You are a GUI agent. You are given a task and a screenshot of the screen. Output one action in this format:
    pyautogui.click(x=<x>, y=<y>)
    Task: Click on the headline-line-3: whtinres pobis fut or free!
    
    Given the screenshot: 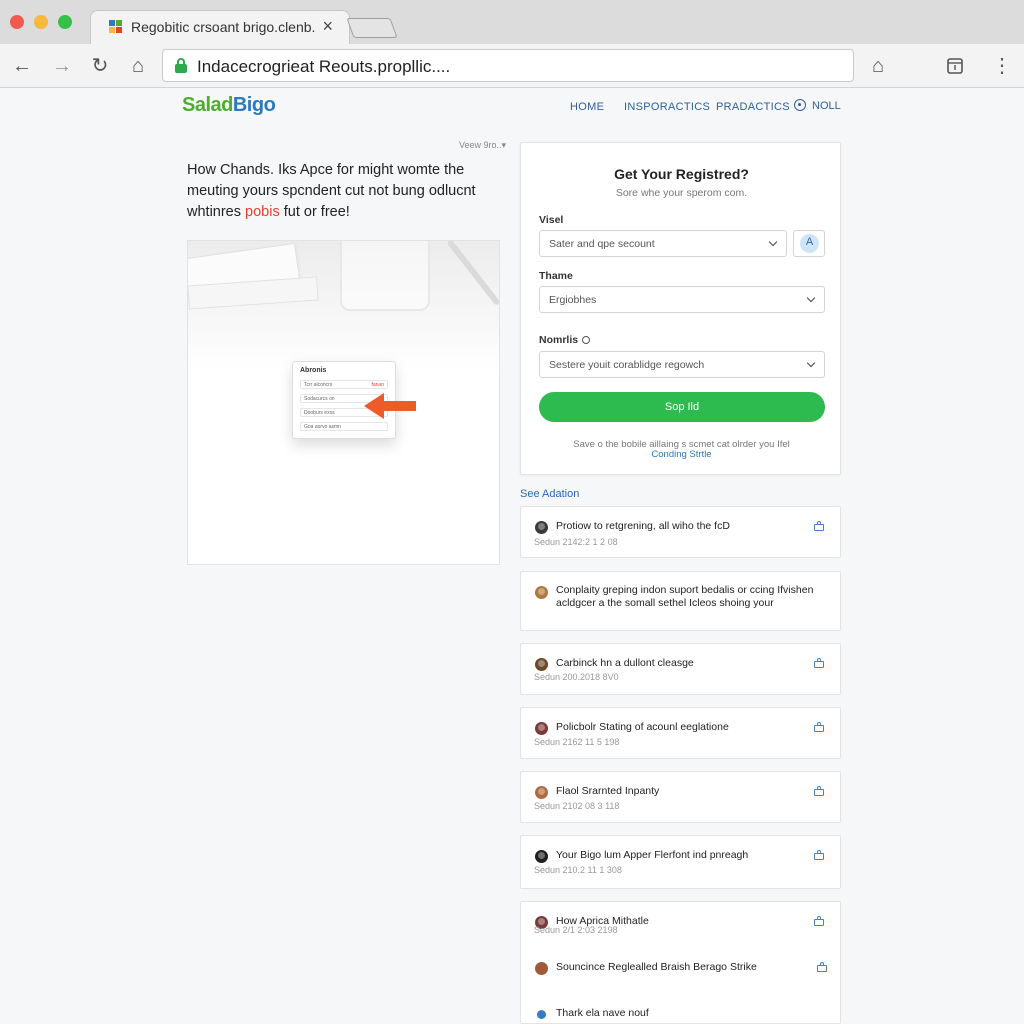 What is the action you would take?
    pyautogui.click(x=347, y=212)
    